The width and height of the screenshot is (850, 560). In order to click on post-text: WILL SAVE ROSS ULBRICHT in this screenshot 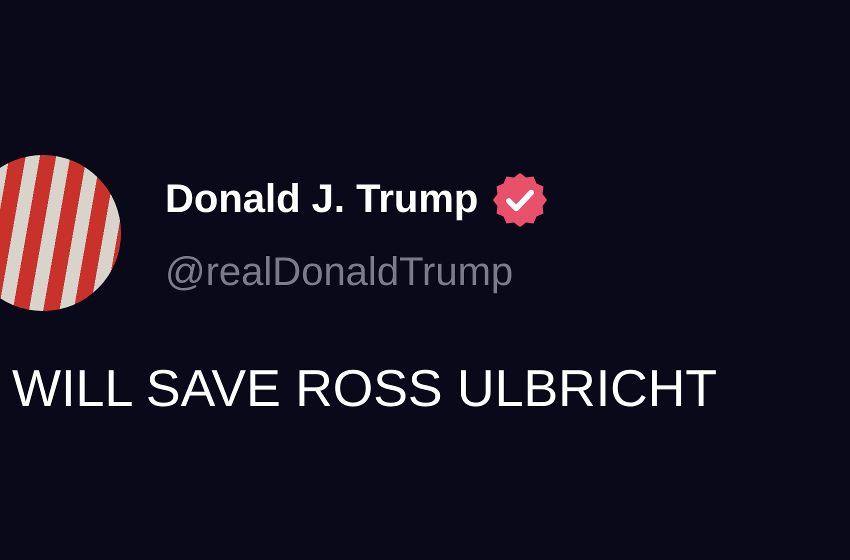, I will do `click(365, 389)`.